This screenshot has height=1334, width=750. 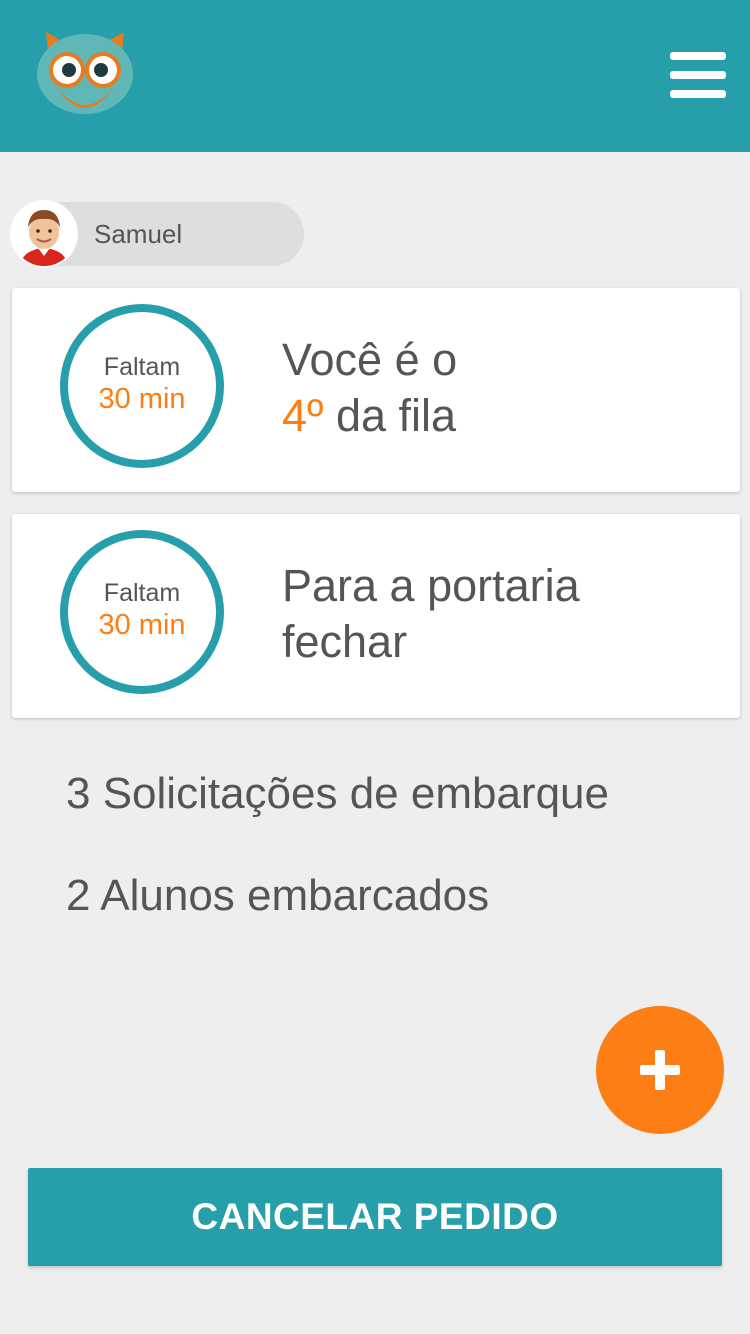 I want to click on gate-line-1: Para a portaria, so click(x=431, y=585).